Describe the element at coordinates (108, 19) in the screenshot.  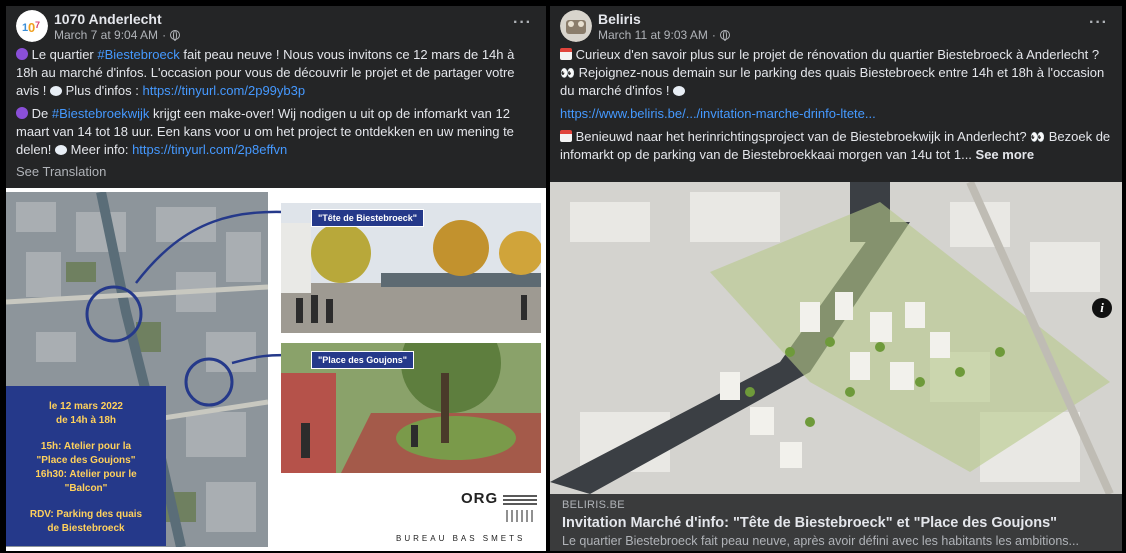
I see `author-name: 1070 Anderlecht` at that location.